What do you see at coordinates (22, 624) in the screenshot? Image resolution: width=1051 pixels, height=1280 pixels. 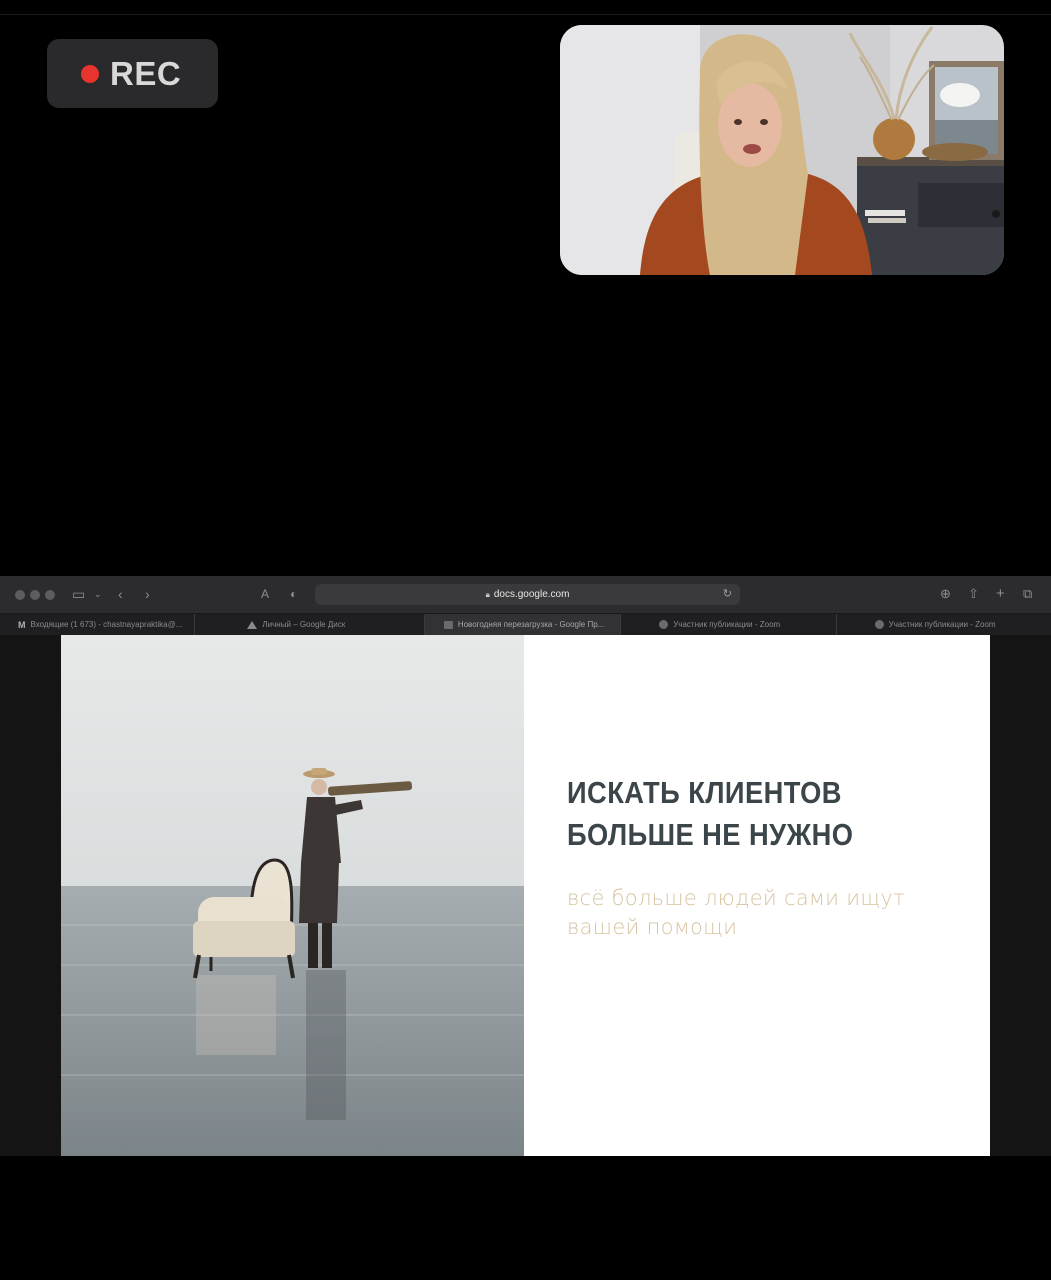 I see `gmail-icon: M` at bounding box center [22, 624].